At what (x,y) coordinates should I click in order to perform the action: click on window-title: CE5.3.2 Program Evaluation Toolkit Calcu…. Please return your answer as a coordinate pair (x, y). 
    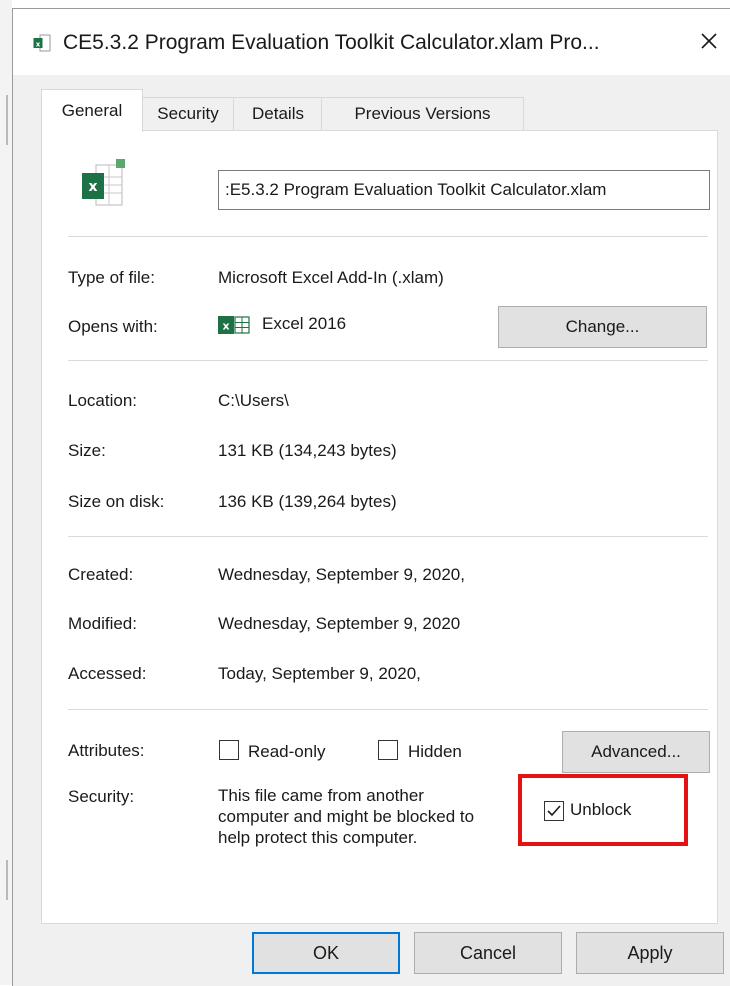
    Looking at the image, I should click on (331, 42).